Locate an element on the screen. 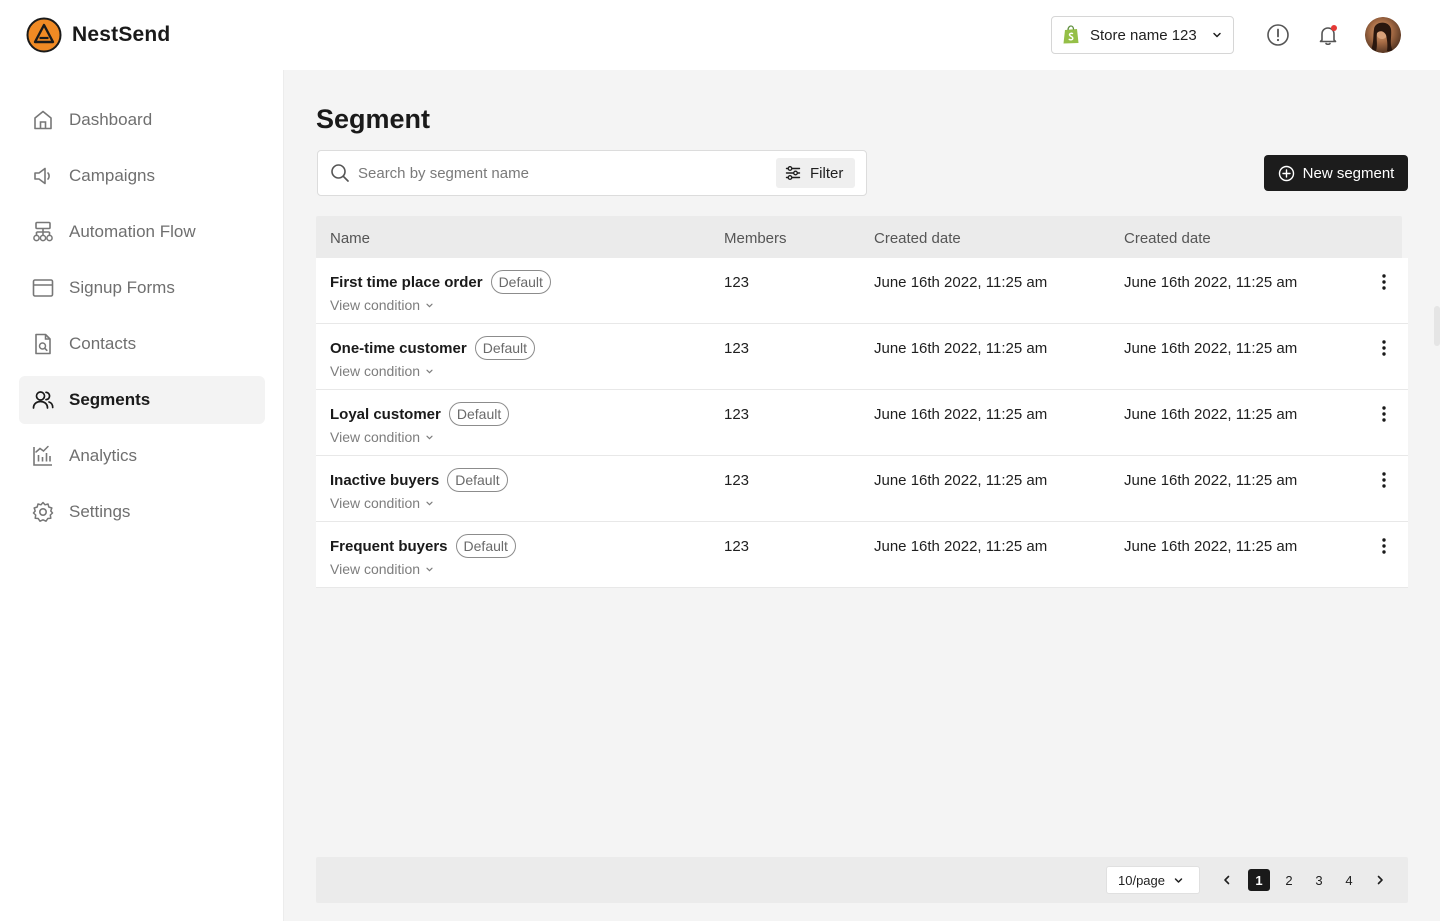 The width and height of the screenshot is (1440, 921). bell-icon is located at coordinates (1328, 35).